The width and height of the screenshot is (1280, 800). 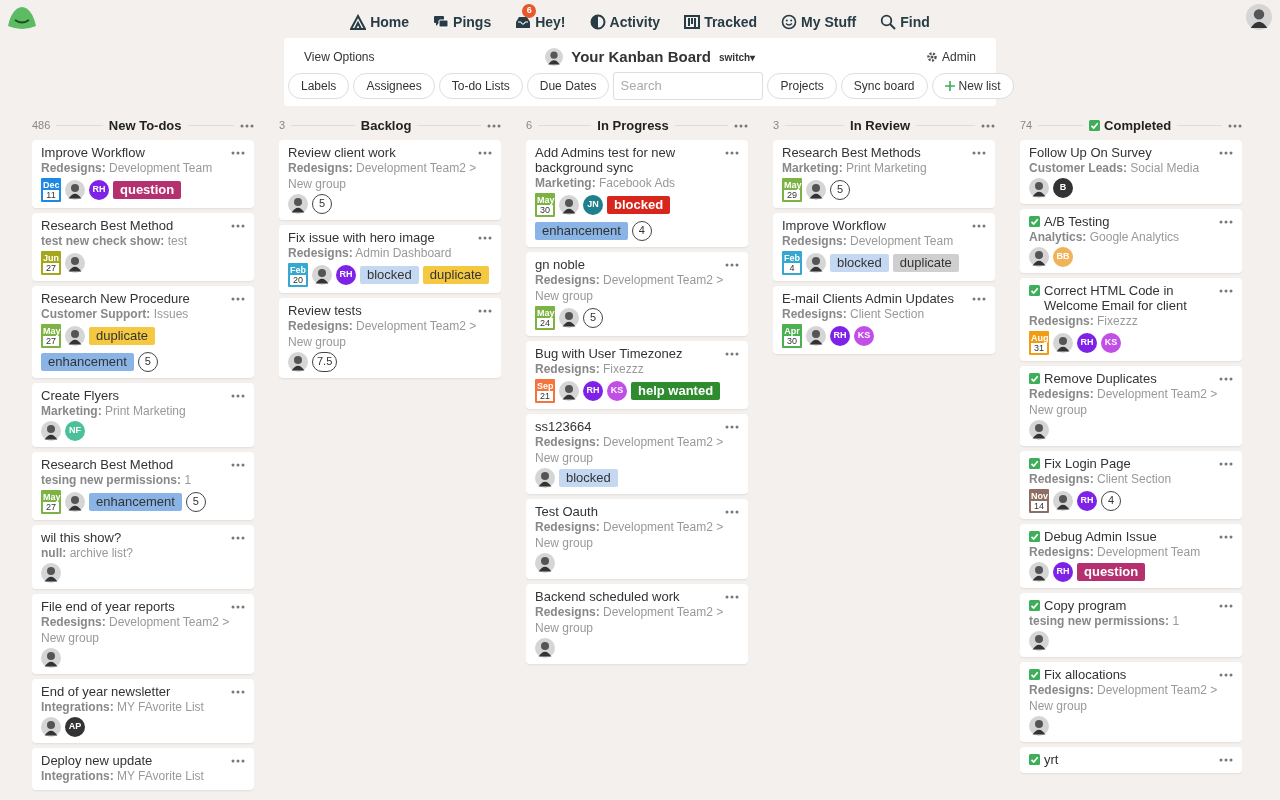 I want to click on nav-link: Pings, so click(x=462, y=18).